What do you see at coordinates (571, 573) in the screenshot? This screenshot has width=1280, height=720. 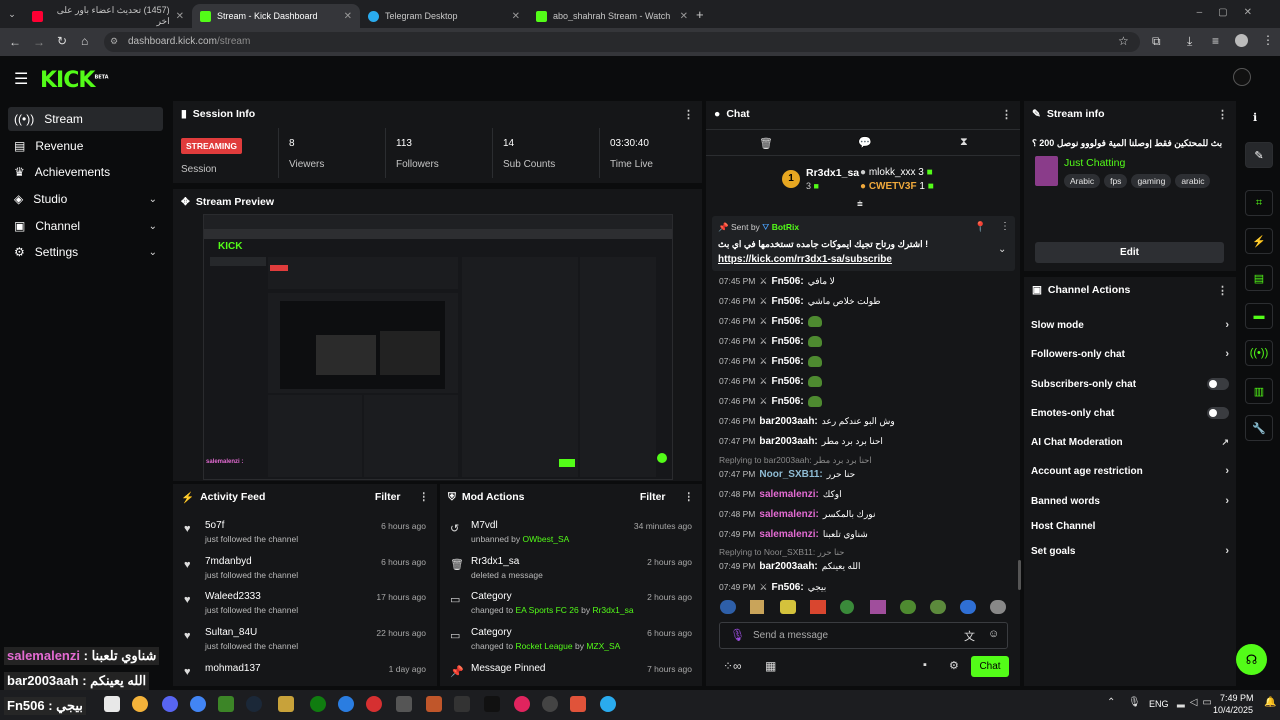 I see `list-item: 🗑 Rr3dx1_sa deleted a message 2 hours ago` at bounding box center [571, 573].